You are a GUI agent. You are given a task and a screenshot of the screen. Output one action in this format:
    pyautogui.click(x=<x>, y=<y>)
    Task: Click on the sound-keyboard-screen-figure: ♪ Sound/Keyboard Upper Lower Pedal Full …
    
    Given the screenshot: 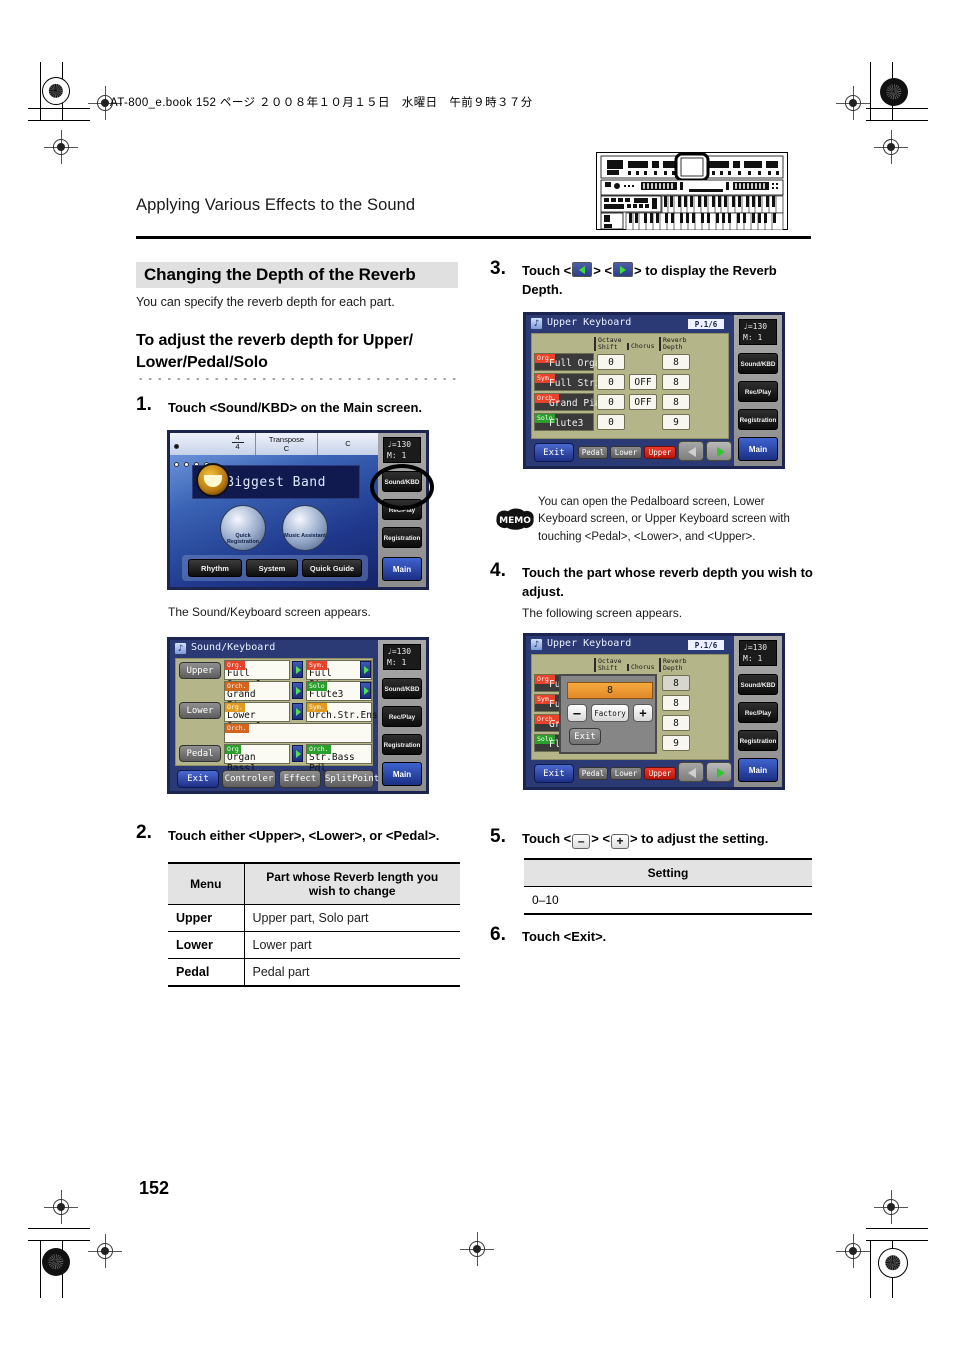 What is the action you would take?
    pyautogui.click(x=298, y=715)
    